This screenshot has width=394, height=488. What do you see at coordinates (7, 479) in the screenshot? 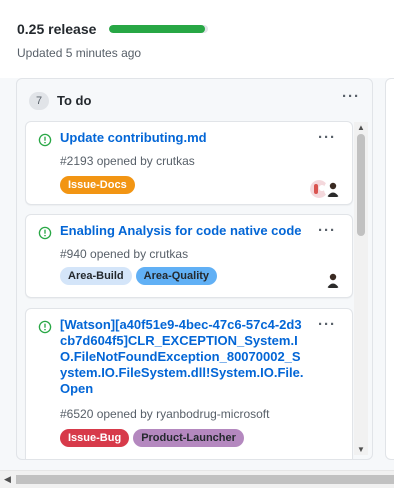
I see `scroll-left-arrow-icon: ◀` at bounding box center [7, 479].